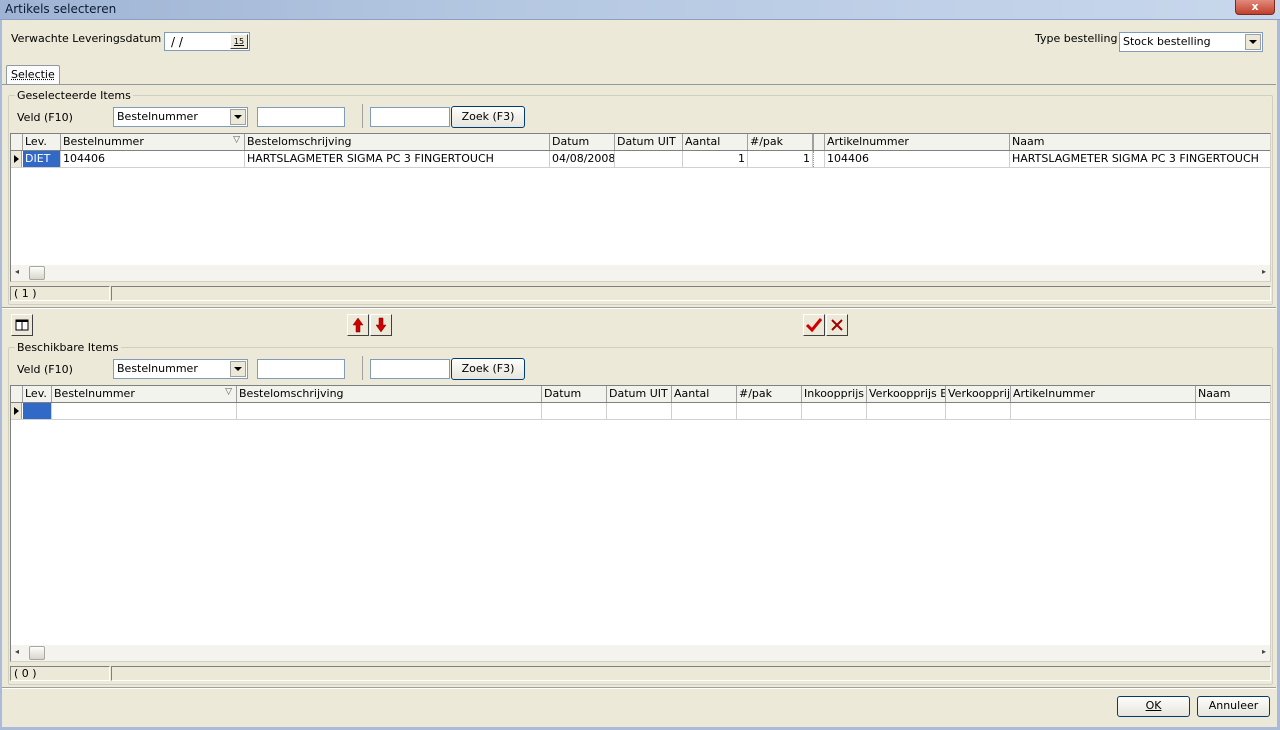 The image size is (1280, 730). I want to click on cancel-label: Annuleer, so click(1233, 705).